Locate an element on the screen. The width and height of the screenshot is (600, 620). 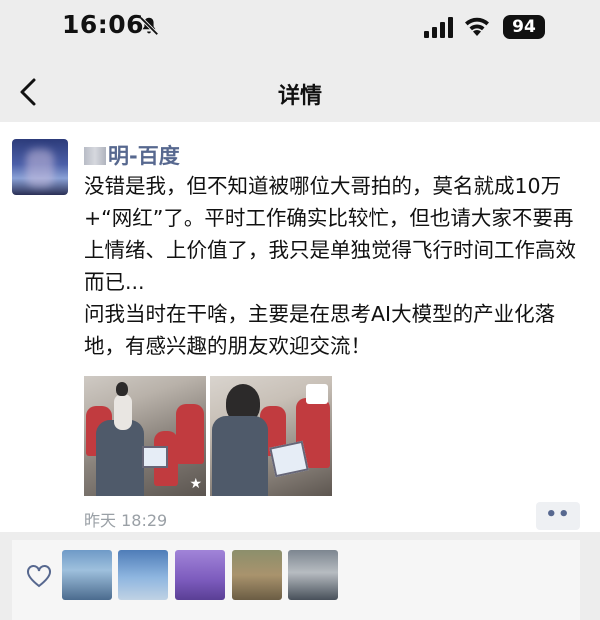
battery-indicator: 94 is located at coordinates (524, 27).